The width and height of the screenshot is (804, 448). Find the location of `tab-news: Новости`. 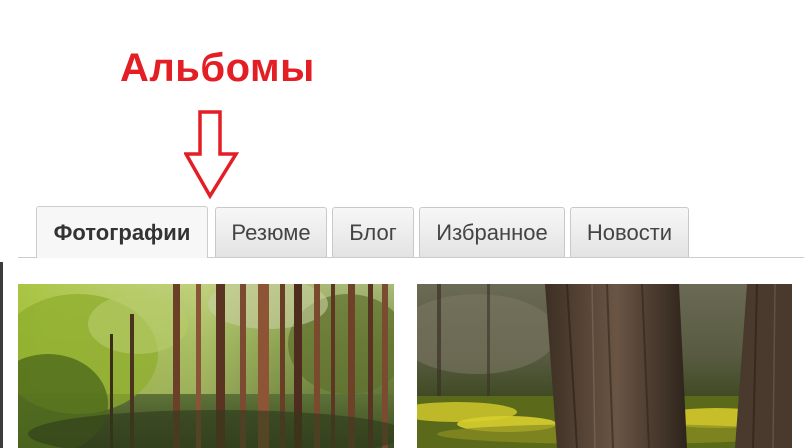

tab-news: Новости is located at coordinates (629, 232).